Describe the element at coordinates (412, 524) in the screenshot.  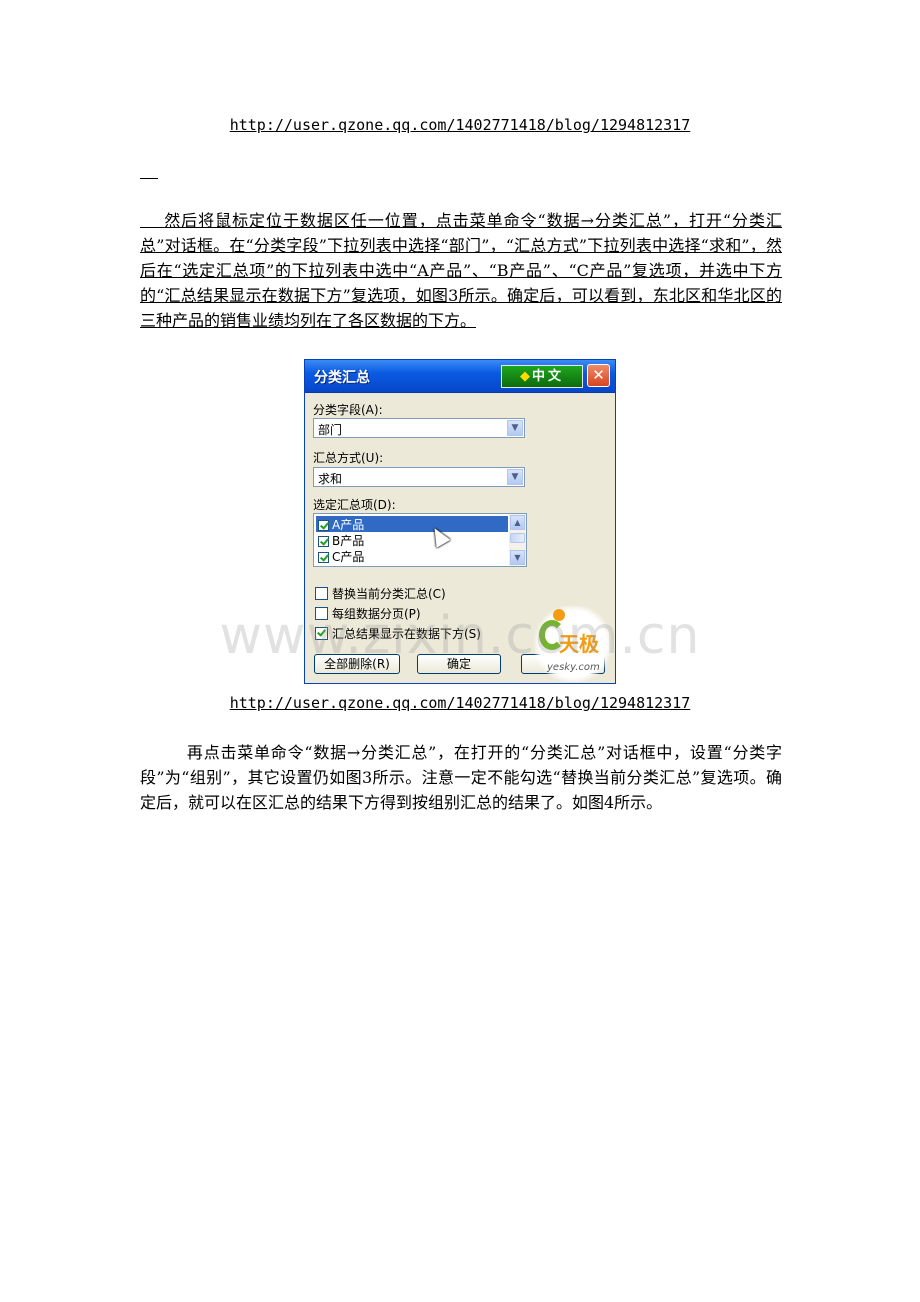
I see `list-item-a: A产品` at that location.